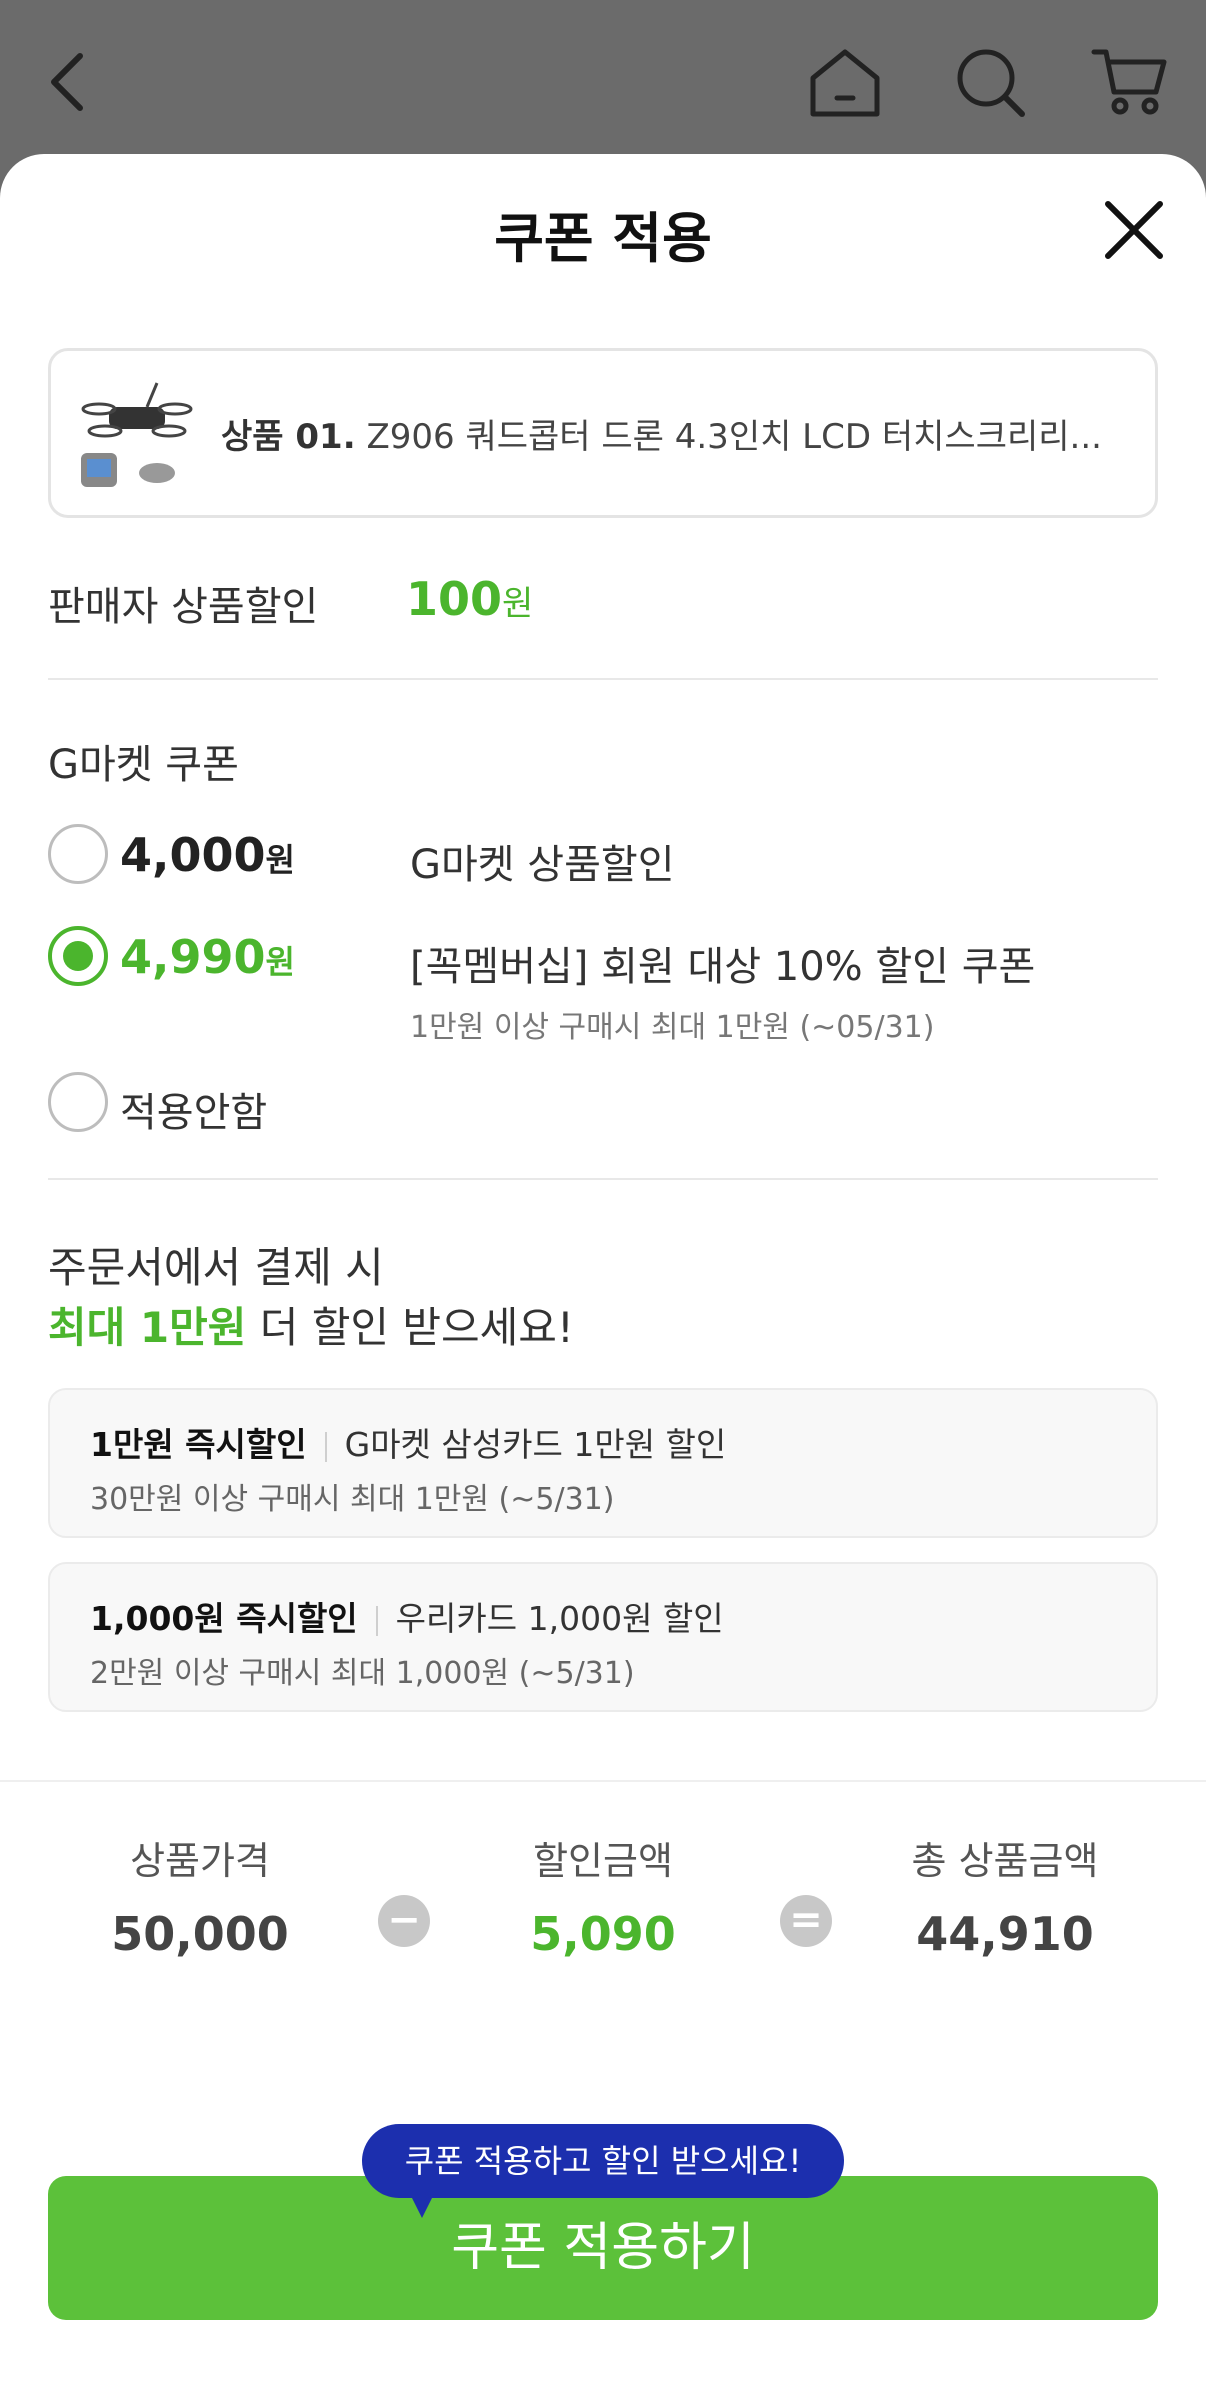 The height and width of the screenshot is (2386, 1206). Describe the element at coordinates (410, 1327) in the screenshot. I see `promo-rest: 더 할인 받으세요!` at that location.